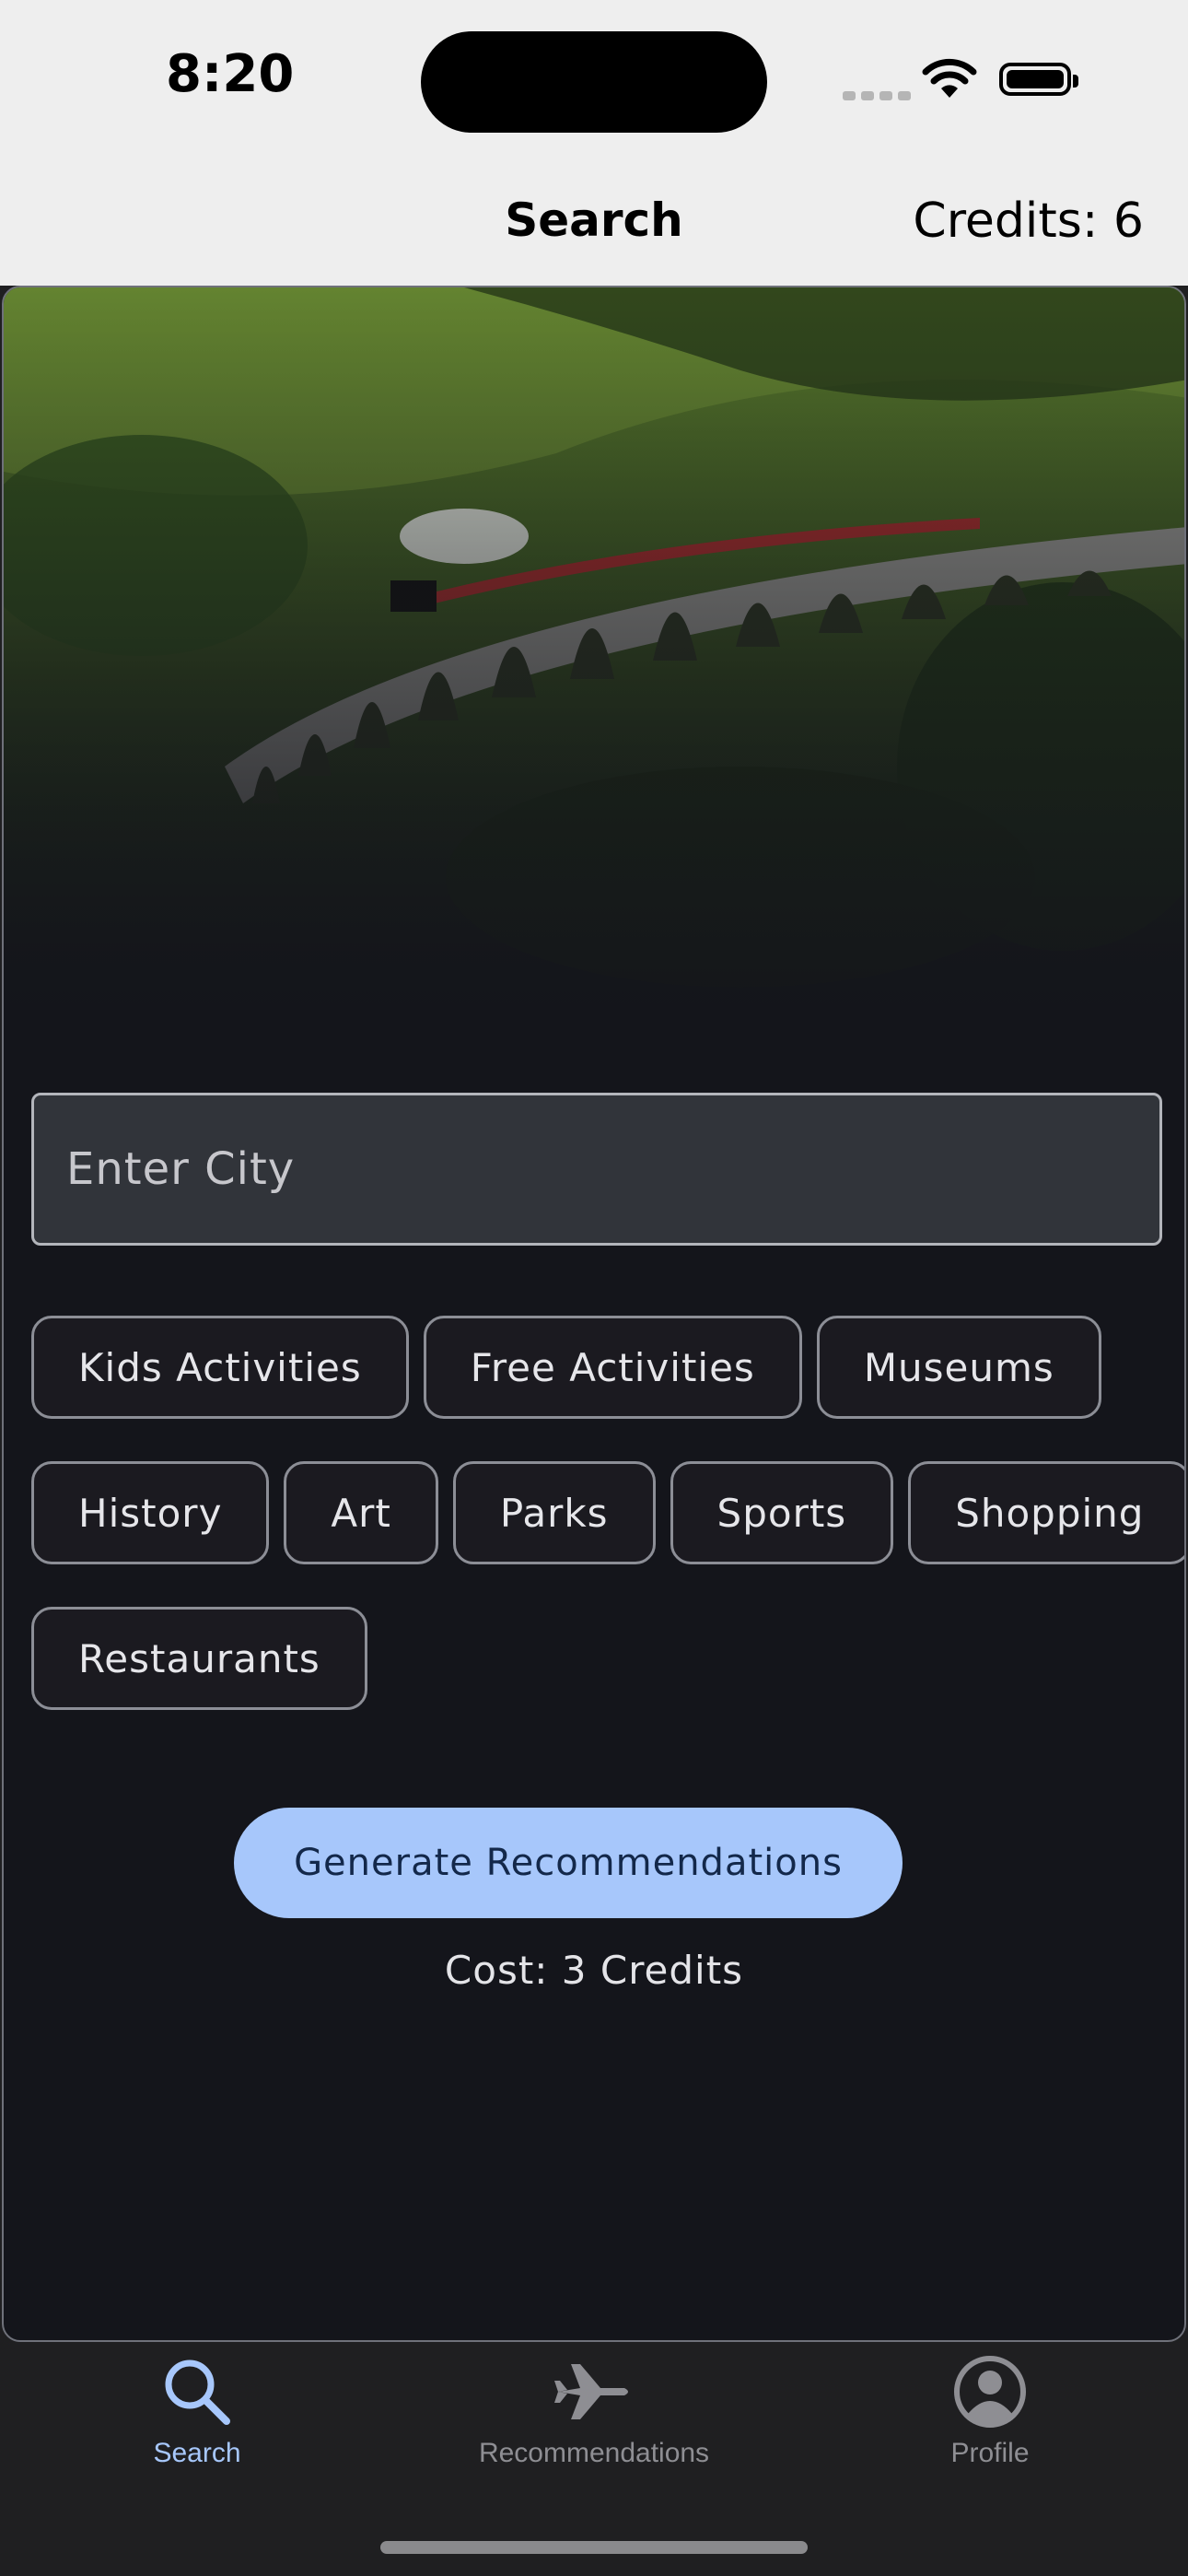 The width and height of the screenshot is (1188, 2576). What do you see at coordinates (594, 143) in the screenshot?
I see `top-bar: 8:20 Search Credits: 6` at bounding box center [594, 143].